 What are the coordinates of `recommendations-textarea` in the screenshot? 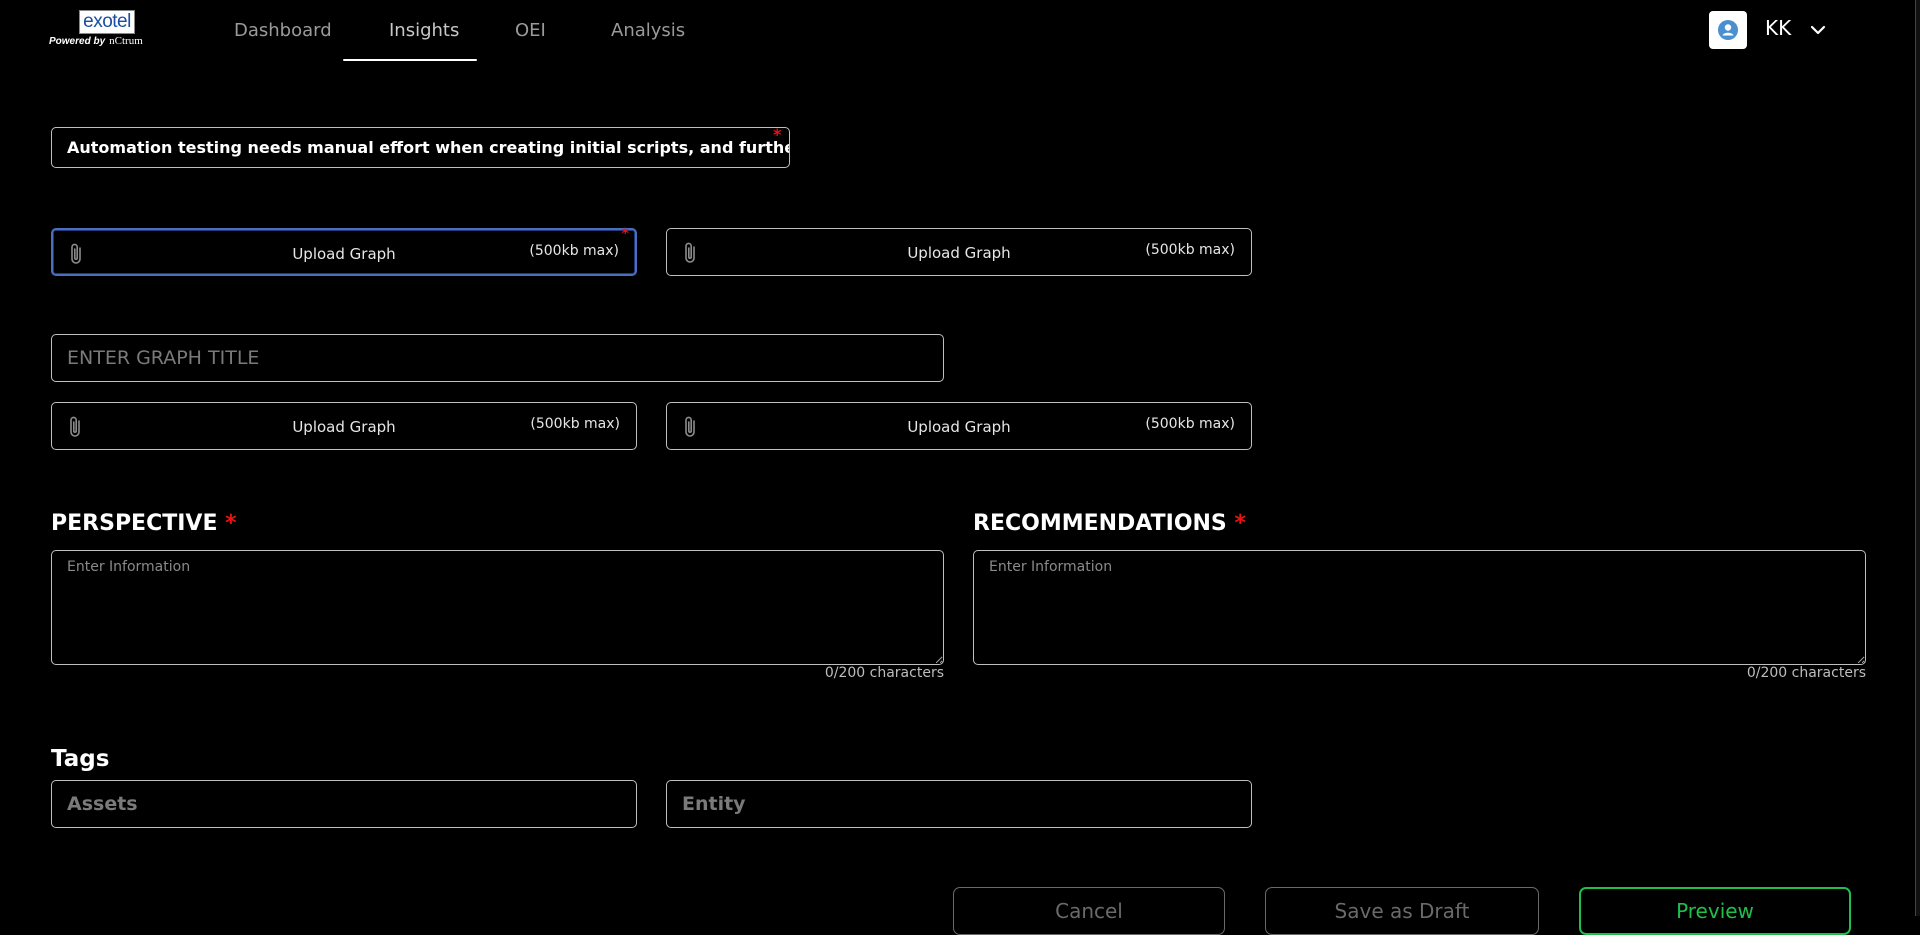 It's located at (1419, 607).